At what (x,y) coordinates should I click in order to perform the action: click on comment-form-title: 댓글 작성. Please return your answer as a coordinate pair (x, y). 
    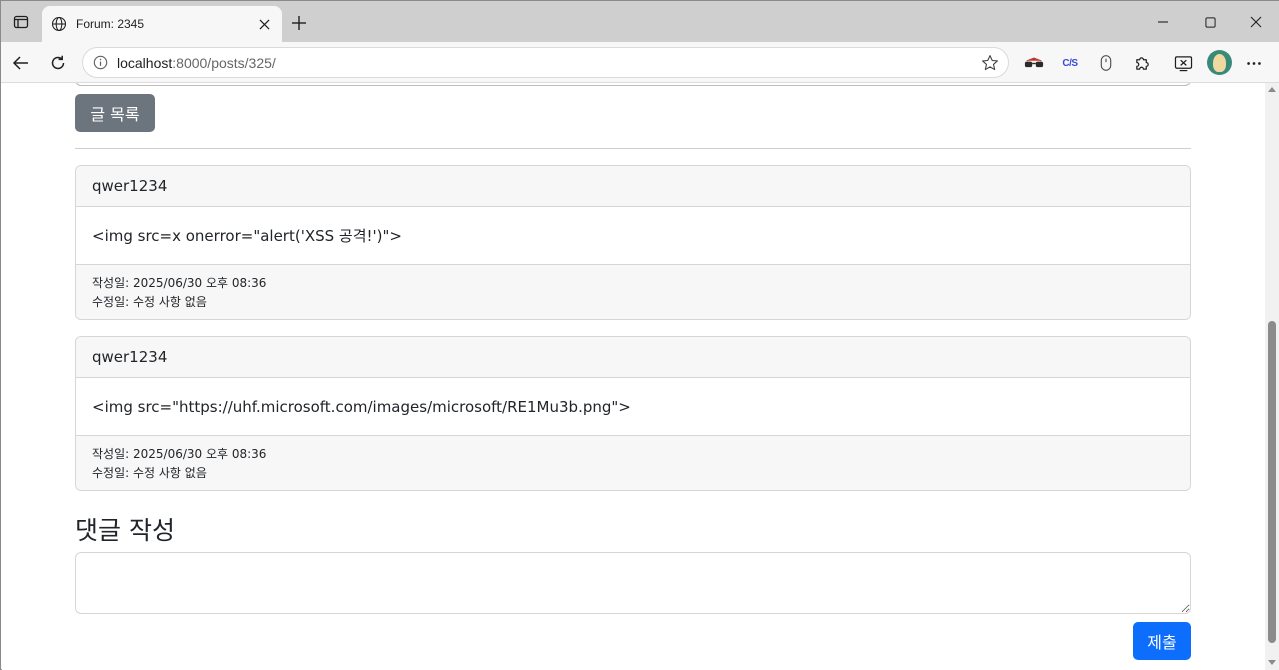
    Looking at the image, I should click on (125, 530).